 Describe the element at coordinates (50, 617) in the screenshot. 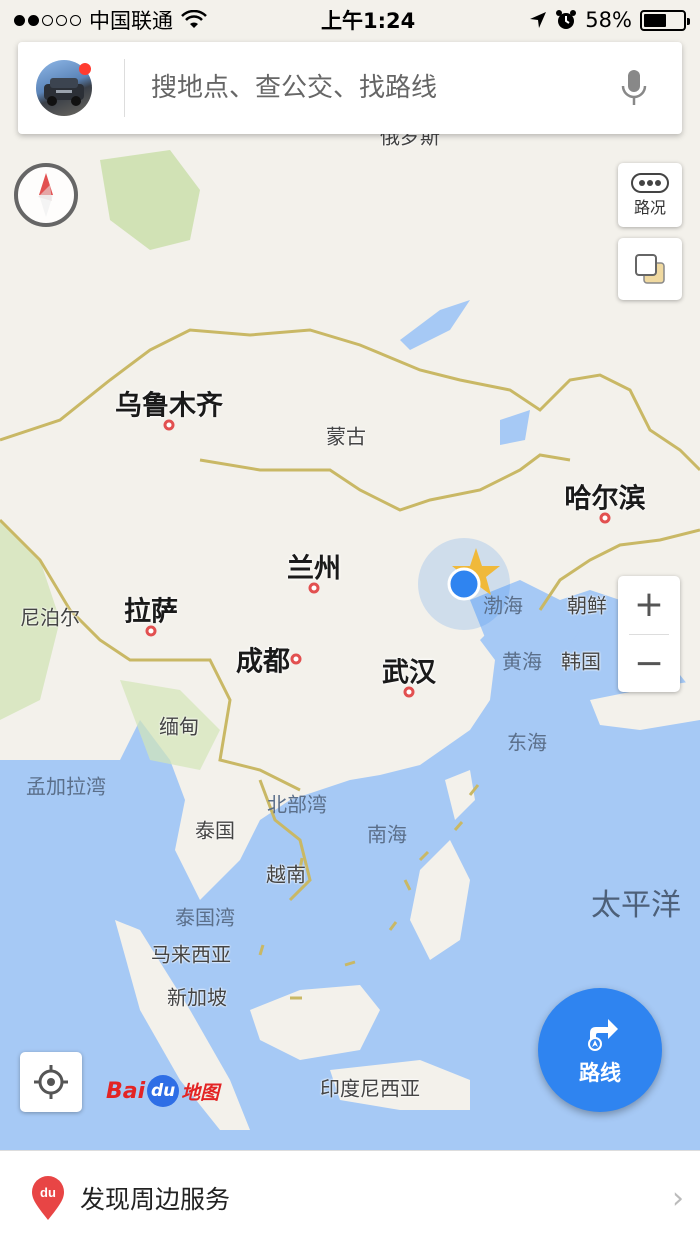

I see `map-region-label: 尼泊尔` at that location.